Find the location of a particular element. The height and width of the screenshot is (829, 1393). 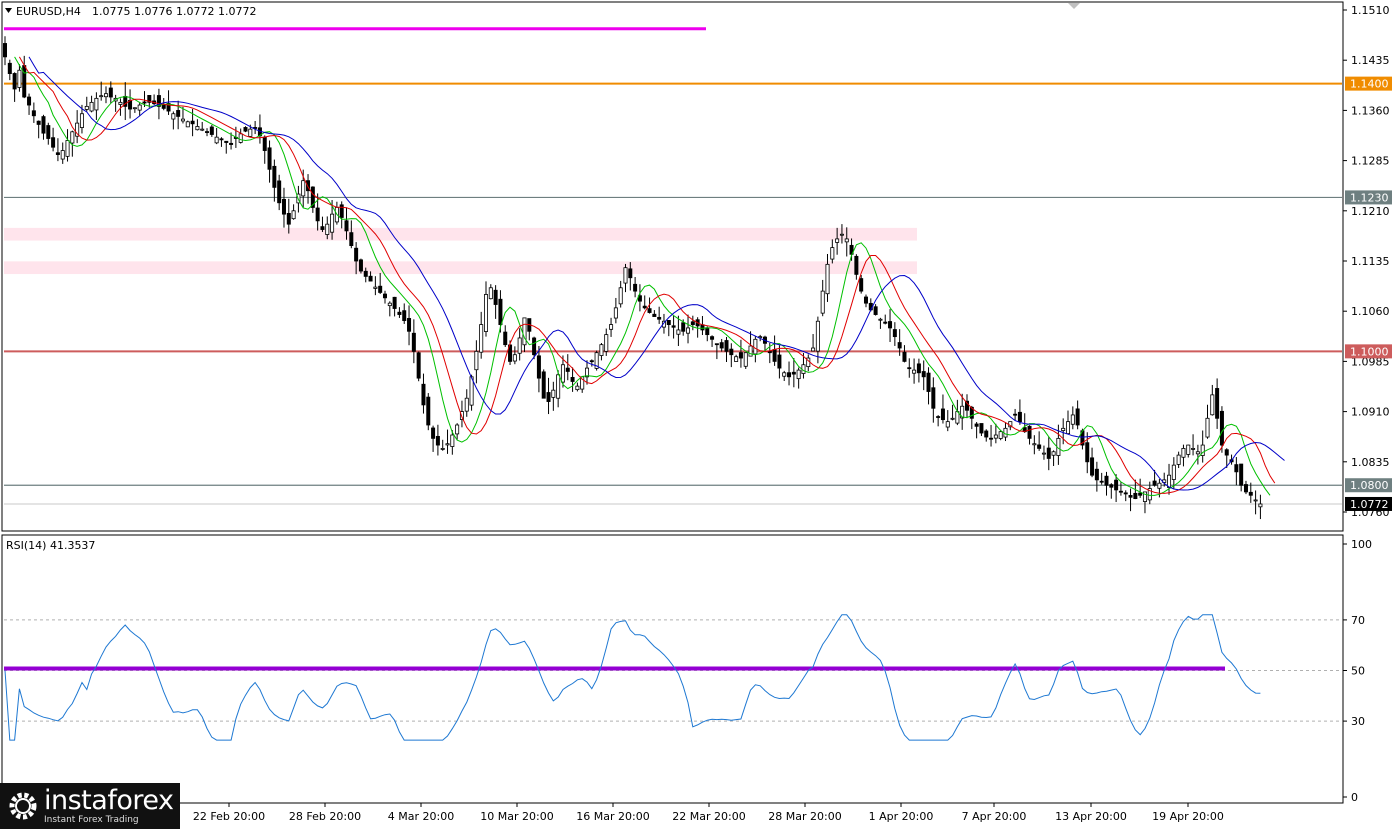

time-tick-label: 22 Mar 20:00 is located at coordinates (708, 816).